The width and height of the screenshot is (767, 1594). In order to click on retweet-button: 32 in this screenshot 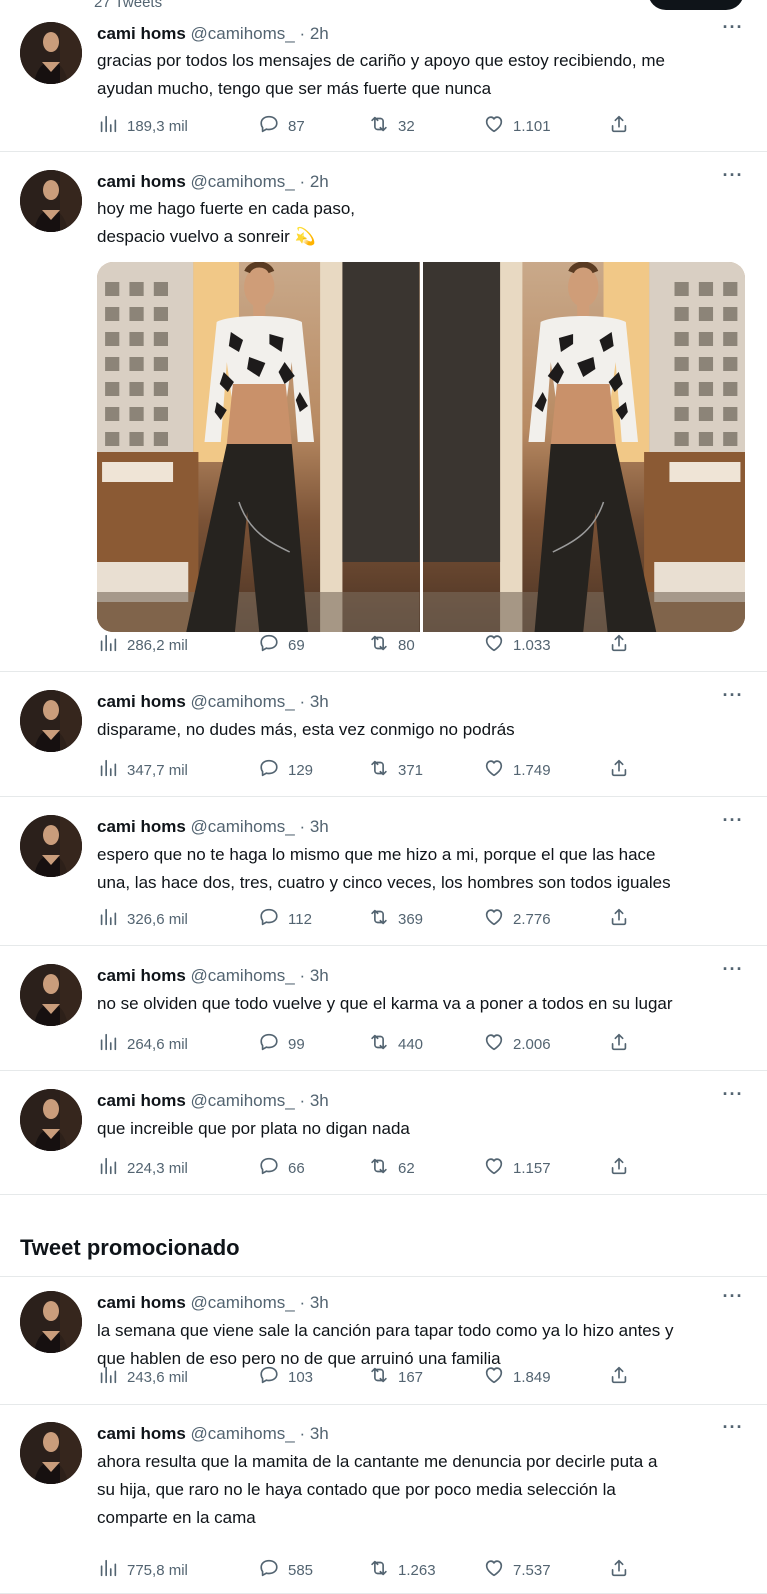, I will do `click(391, 126)`.